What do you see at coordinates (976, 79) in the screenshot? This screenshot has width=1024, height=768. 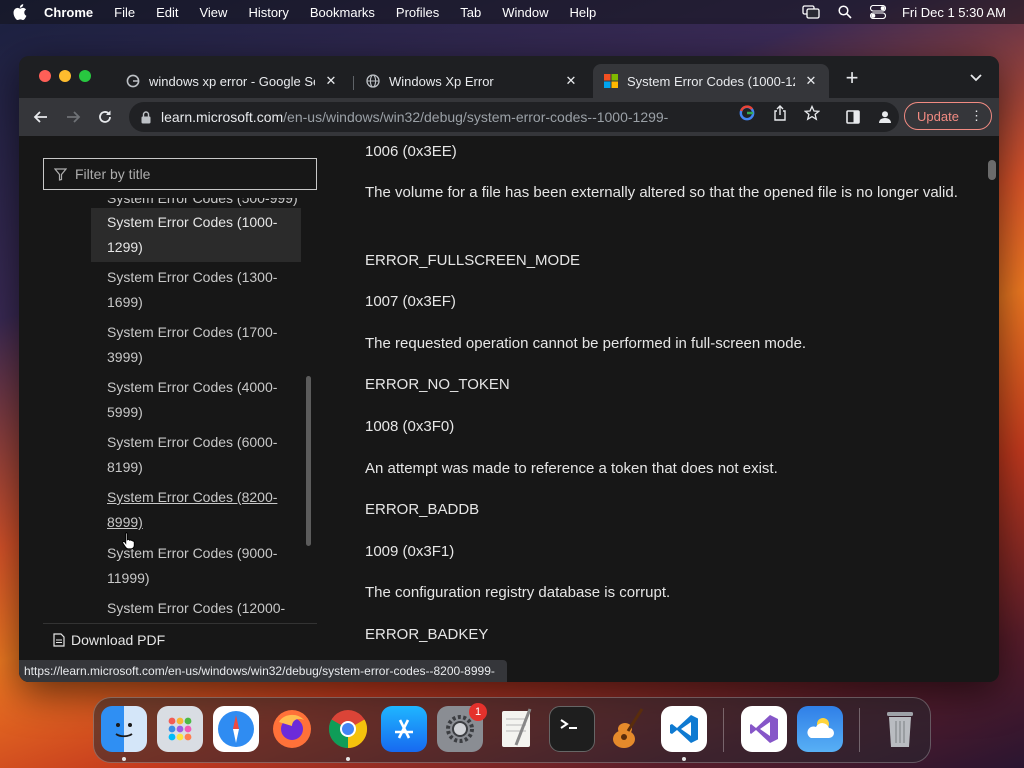 I see `chevron-down-icon` at bounding box center [976, 79].